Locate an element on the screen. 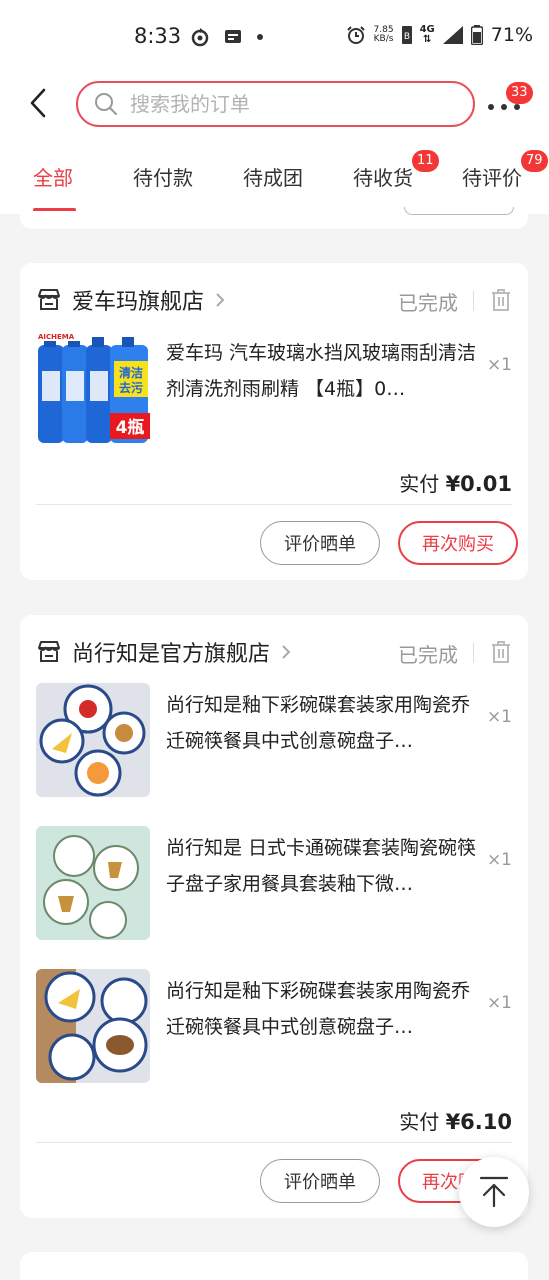 The width and height of the screenshot is (549, 1280). arrow-up-icon is located at coordinates (494, 1192).